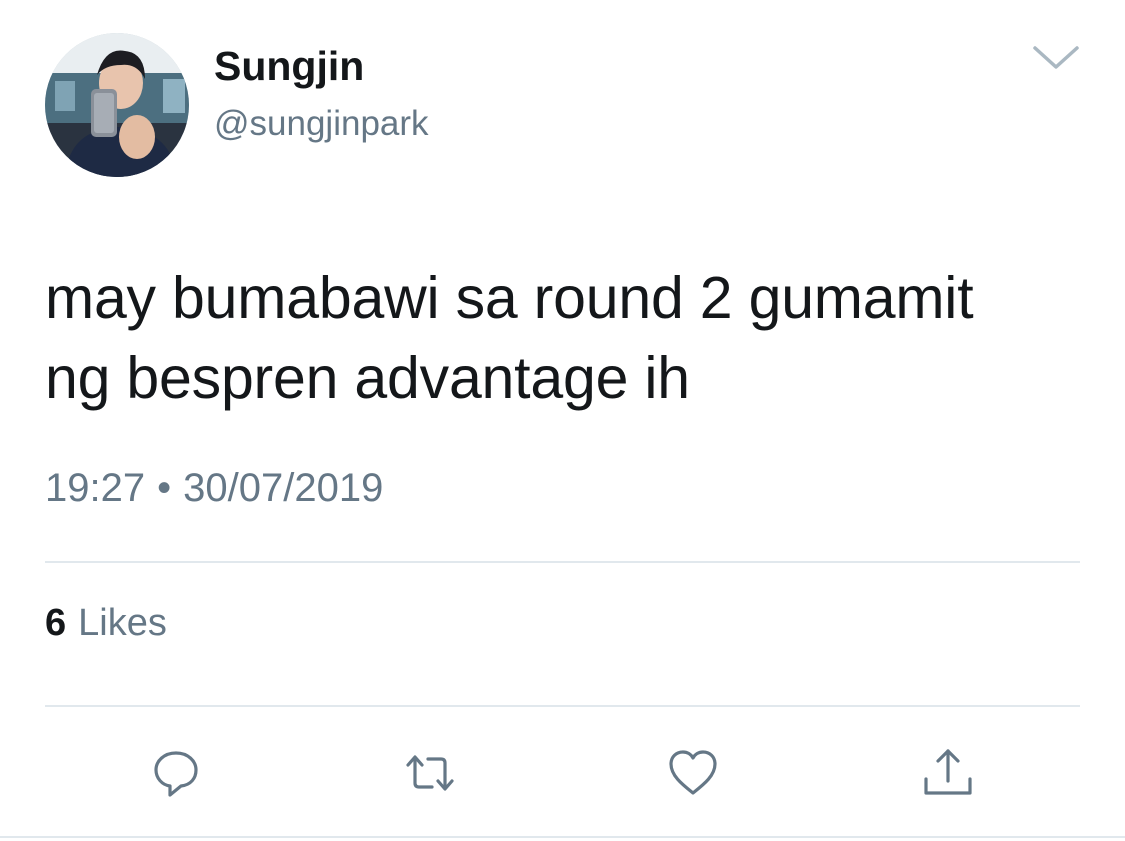 This screenshot has width=1125, height=841. I want to click on avatar, so click(117, 105).